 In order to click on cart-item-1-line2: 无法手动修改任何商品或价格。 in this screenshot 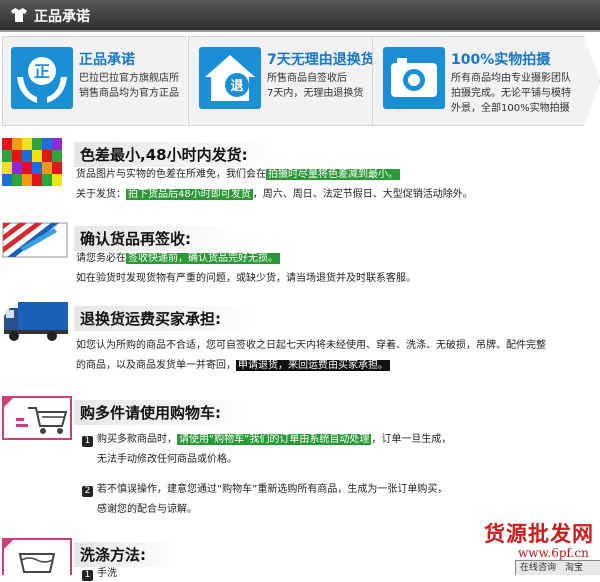, I will do `click(167, 459)`.